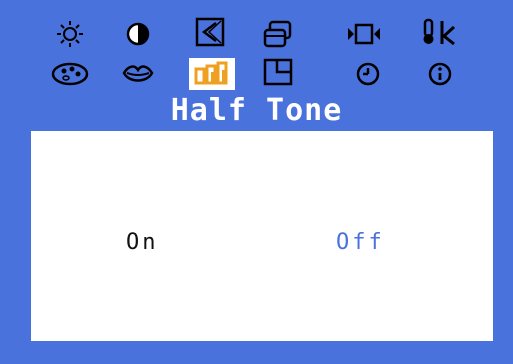  What do you see at coordinates (70, 34) in the screenshot?
I see `brightness-icon` at bounding box center [70, 34].